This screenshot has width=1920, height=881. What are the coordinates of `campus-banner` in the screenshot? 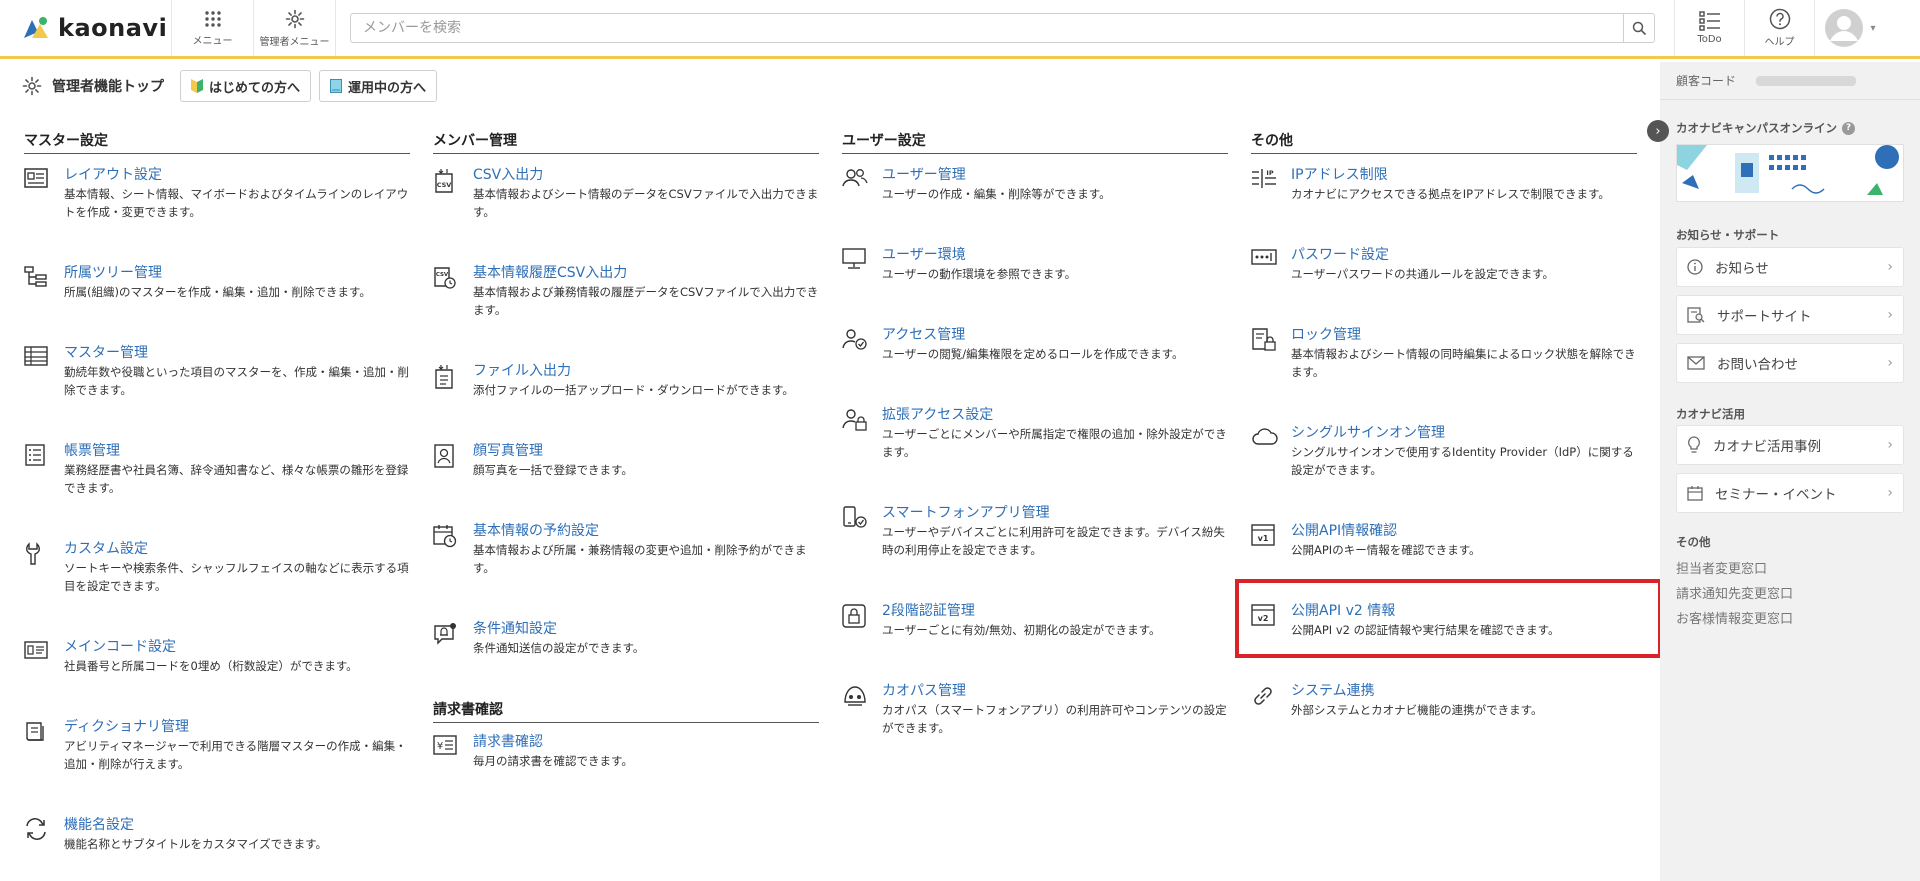 It's located at (1790, 173).